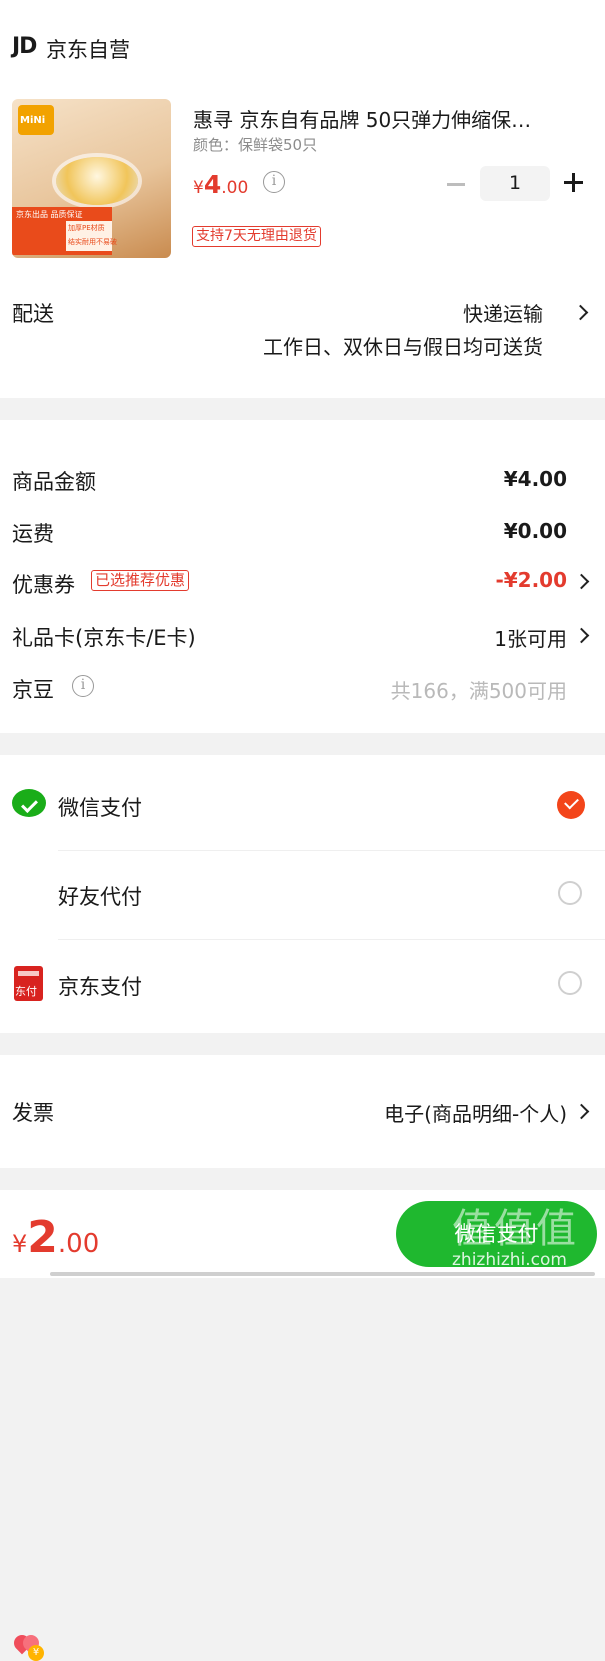 Image resolution: width=605 pixels, height=1661 pixels. Describe the element at coordinates (509, 1260) in the screenshot. I see `watermark-url: zhizhizhi.com` at that location.